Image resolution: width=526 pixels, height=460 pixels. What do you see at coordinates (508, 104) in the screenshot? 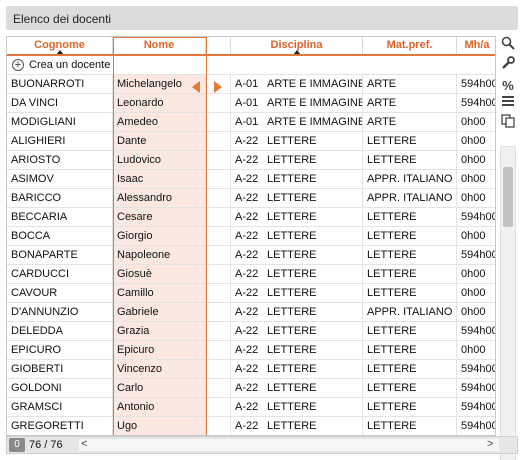
I see `list-icon` at bounding box center [508, 104].